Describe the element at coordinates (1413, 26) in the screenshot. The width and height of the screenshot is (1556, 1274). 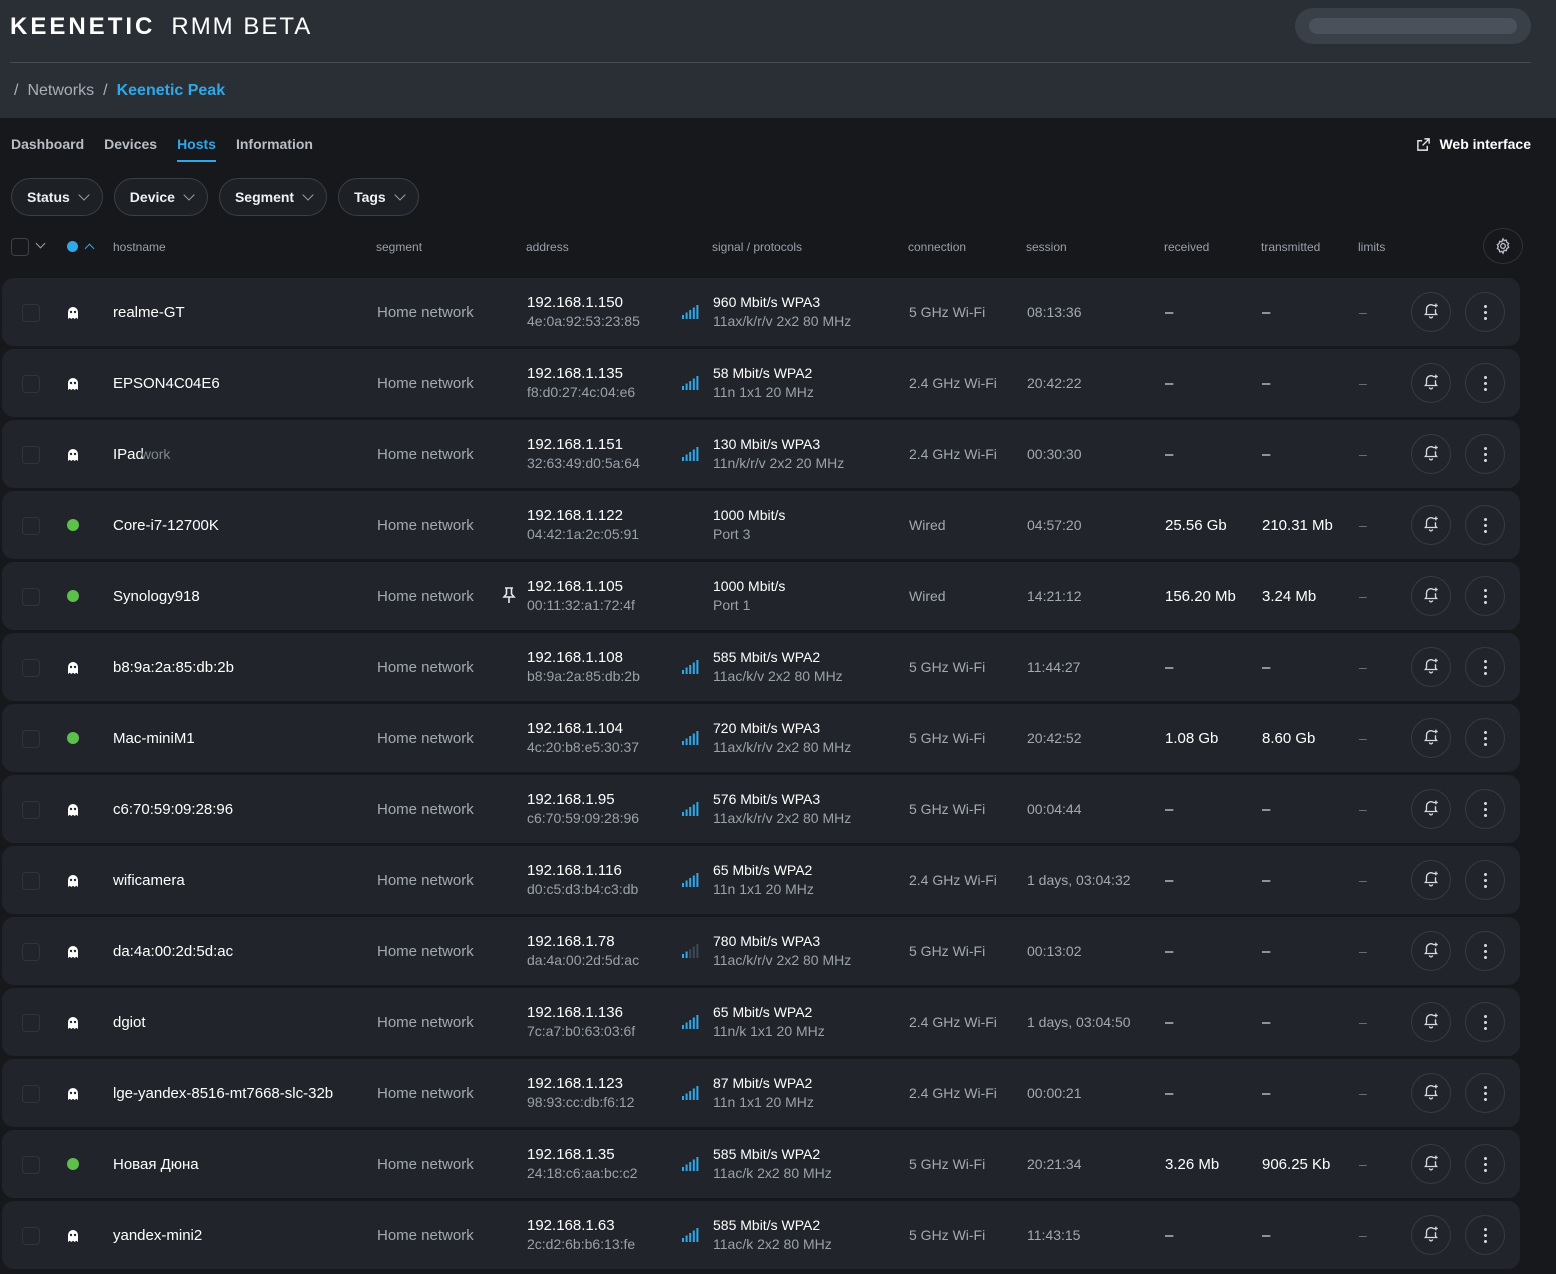
I see `user-menu-button` at that location.